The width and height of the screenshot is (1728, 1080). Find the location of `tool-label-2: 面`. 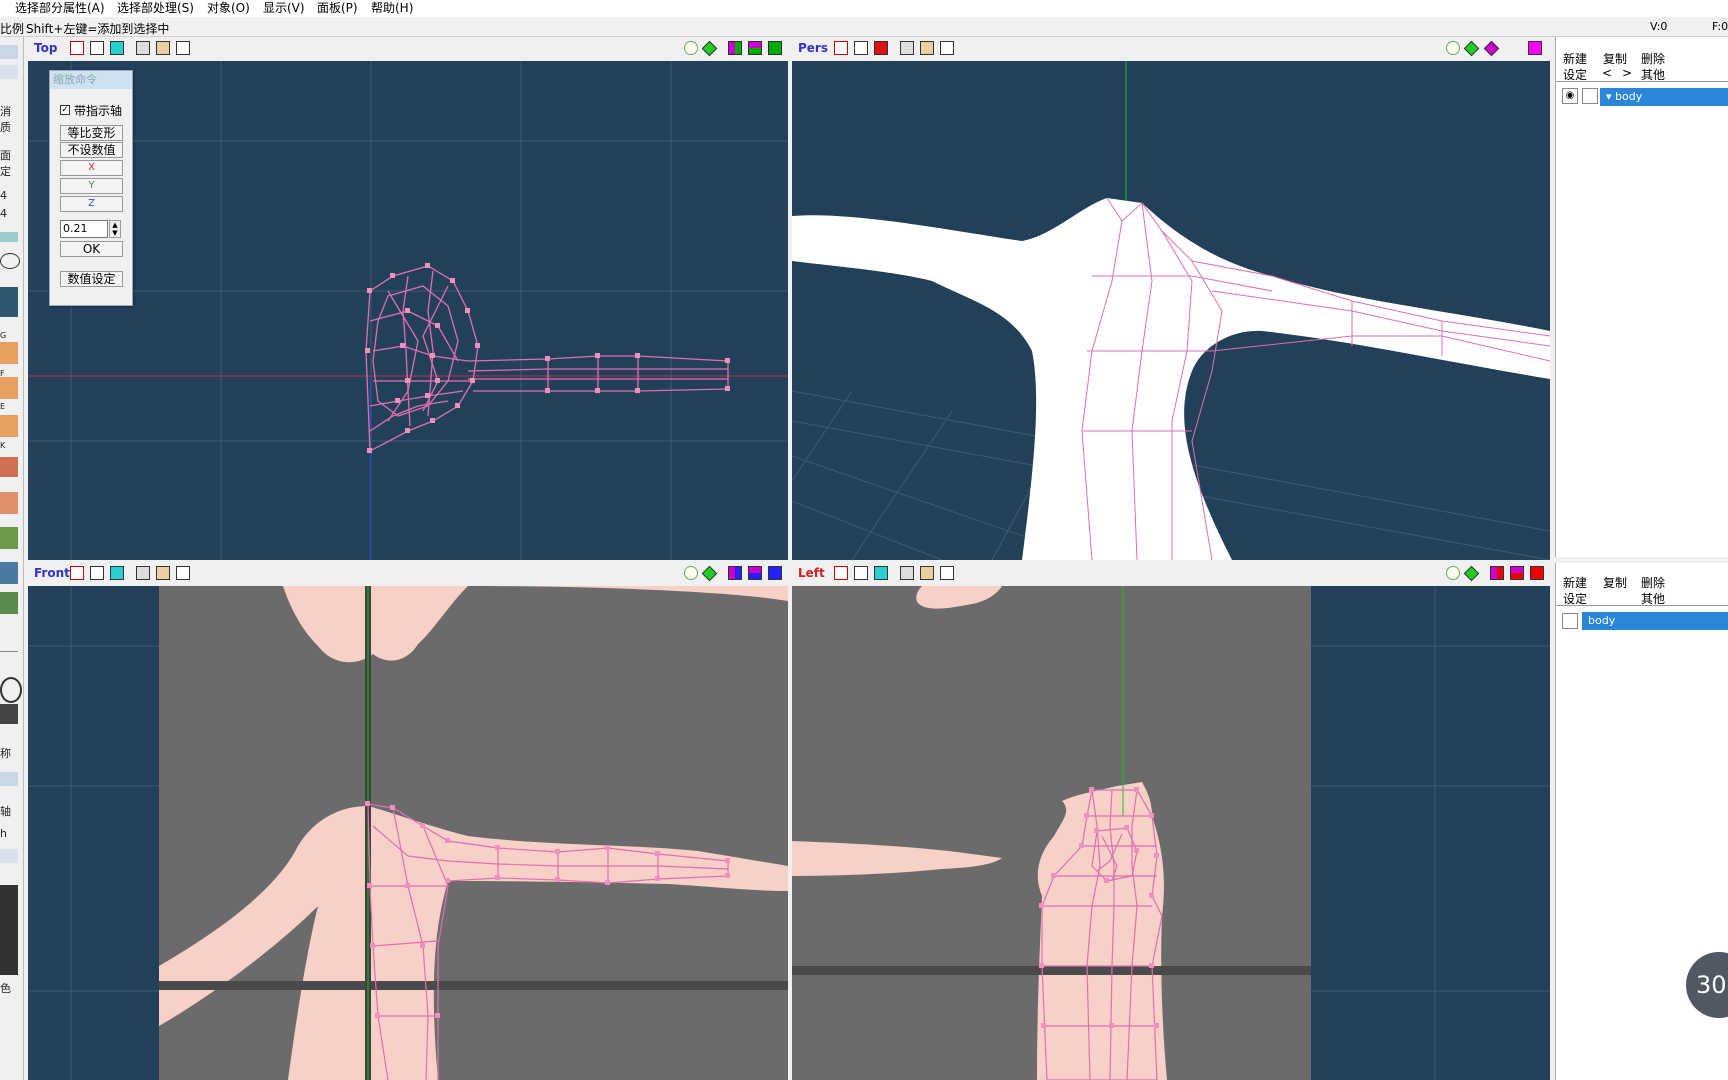

tool-label-2: 面 is located at coordinates (9, 155).